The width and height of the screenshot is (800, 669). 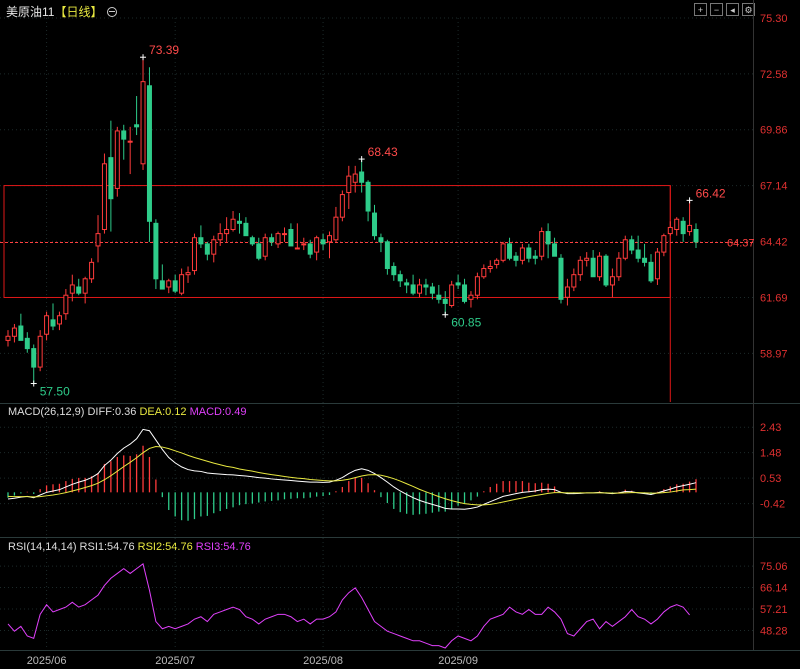 I want to click on price-tick-label: 67.14, so click(x=774, y=187).